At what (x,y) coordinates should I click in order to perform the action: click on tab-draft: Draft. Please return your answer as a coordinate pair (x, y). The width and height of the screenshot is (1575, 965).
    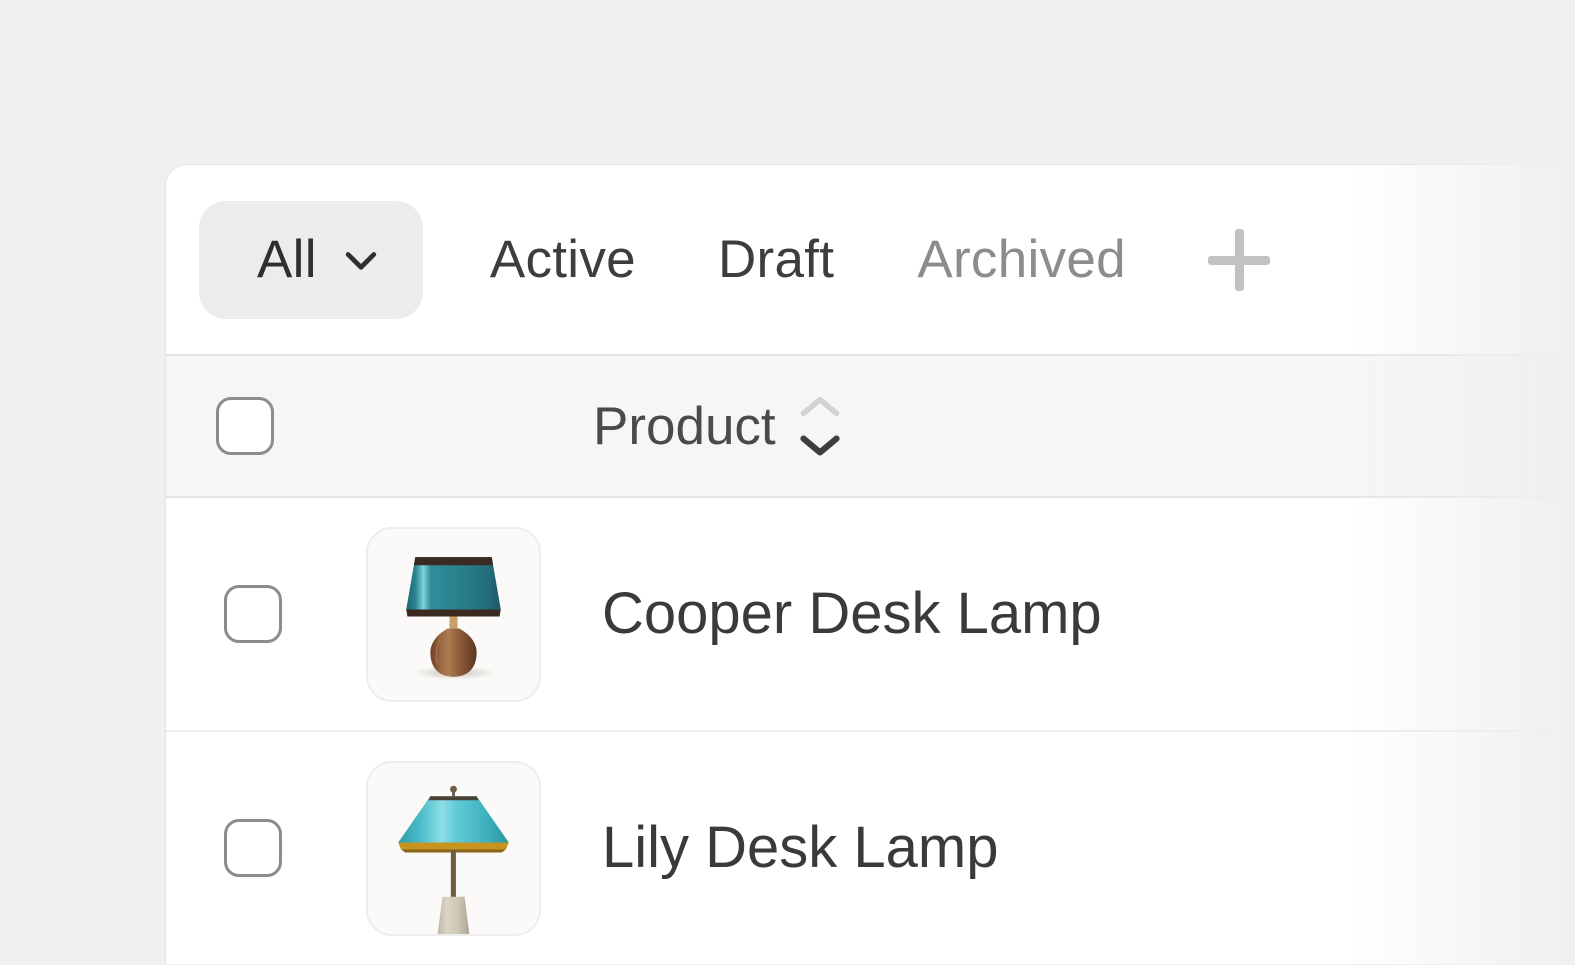
    Looking at the image, I should click on (776, 259).